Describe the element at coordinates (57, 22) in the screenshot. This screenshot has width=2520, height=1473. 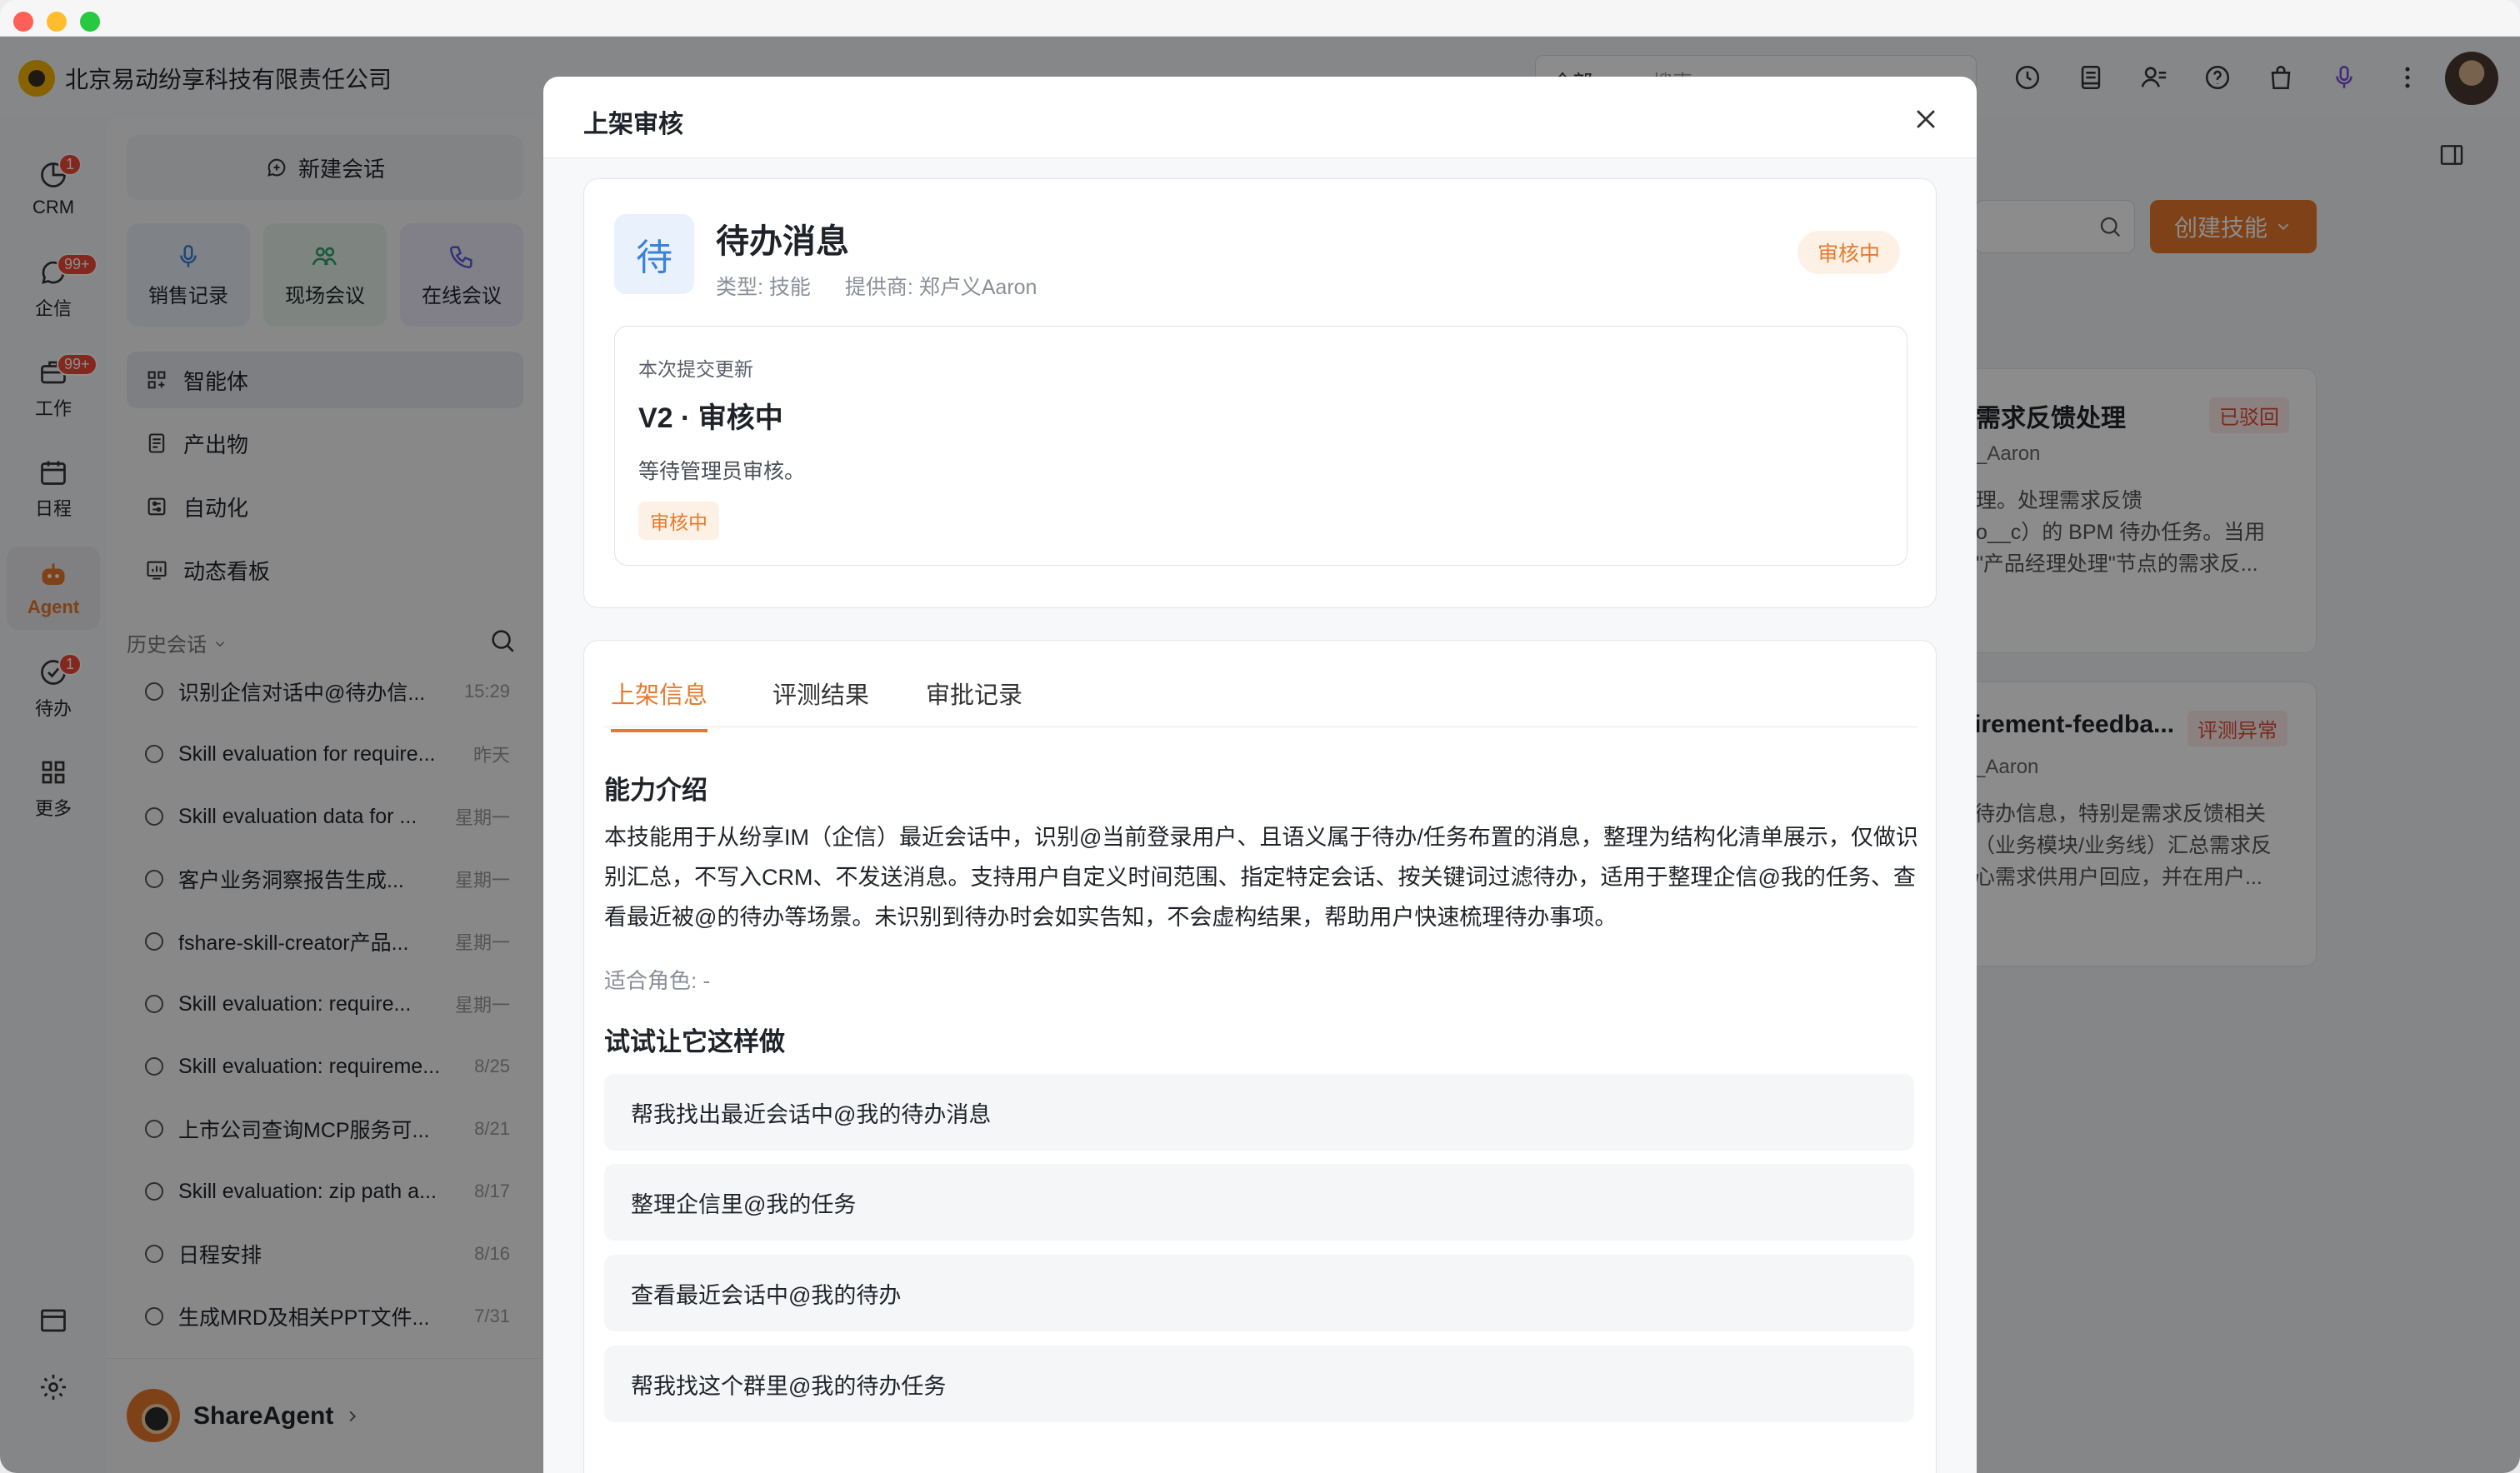
I see `minimize-window-button` at that location.